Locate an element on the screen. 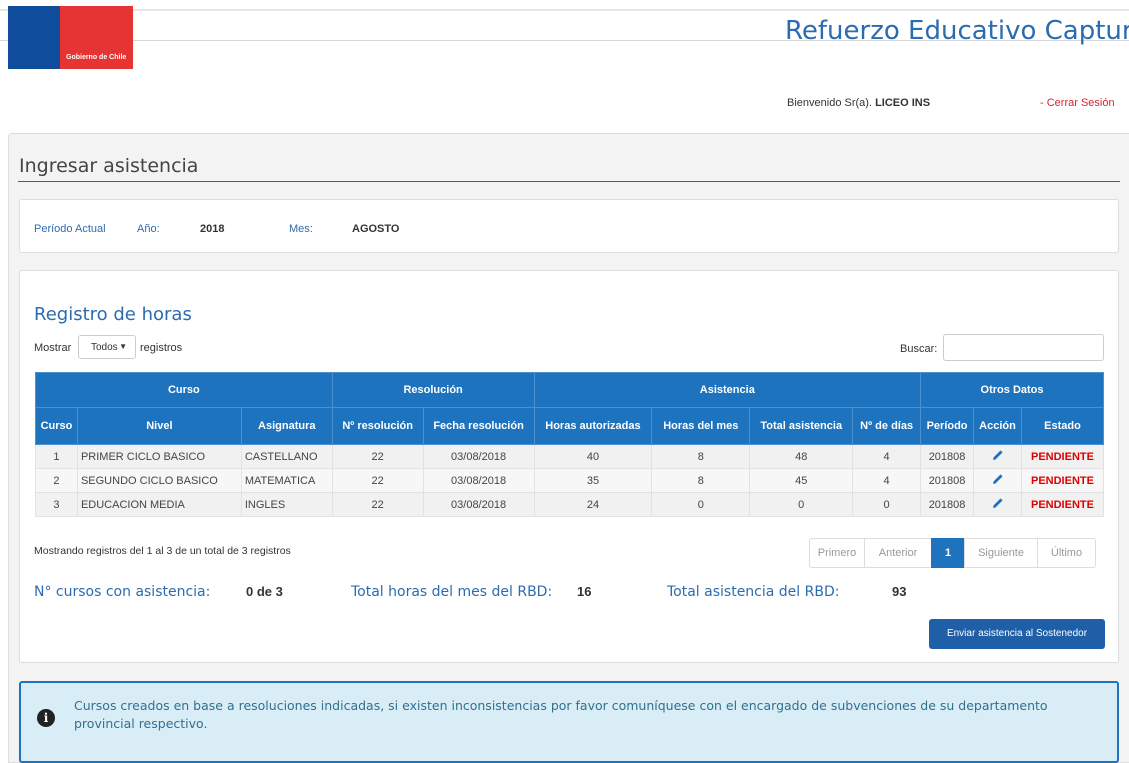 The width and height of the screenshot is (1129, 763). col-header-accion: Acción is located at coordinates (997, 426).